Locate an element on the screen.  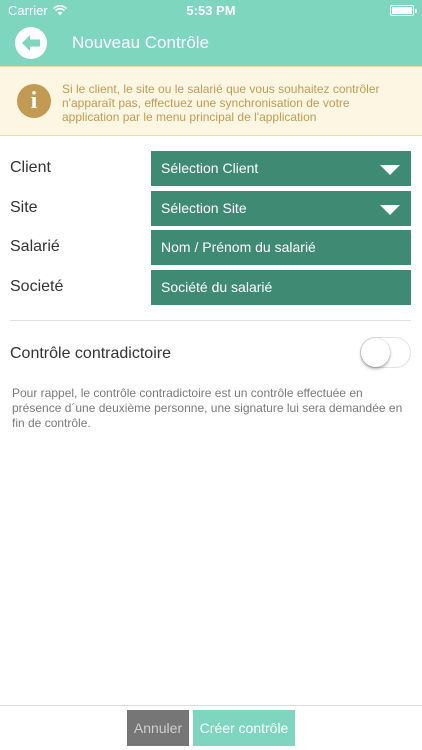
contradictoire-label: Contrôle contradictoire is located at coordinates (90, 353).